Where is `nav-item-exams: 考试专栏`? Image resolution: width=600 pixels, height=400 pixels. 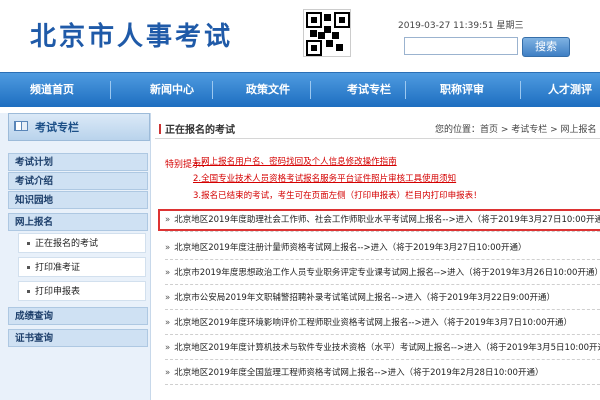
nav-item-exams: 考试专栏 is located at coordinates (369, 90).